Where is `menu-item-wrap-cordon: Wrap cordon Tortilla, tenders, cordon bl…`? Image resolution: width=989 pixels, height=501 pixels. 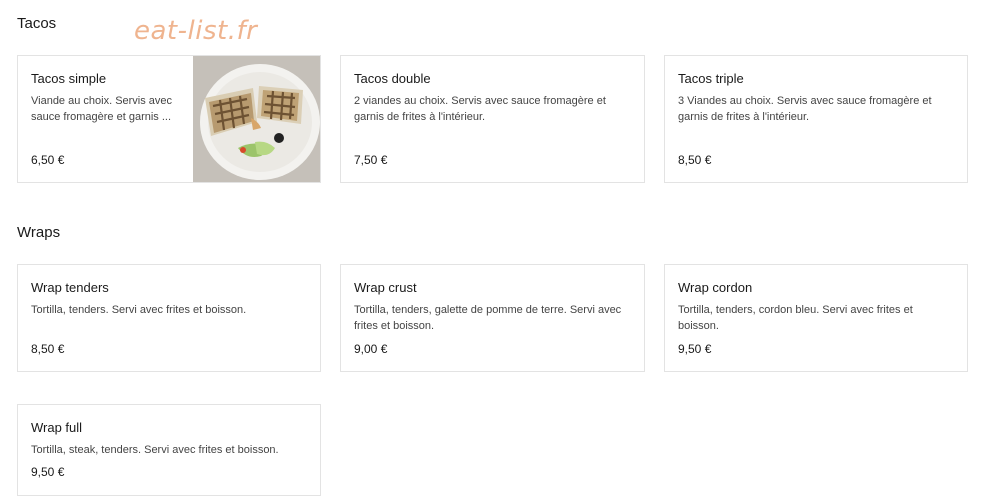 menu-item-wrap-cordon: Wrap cordon Tortilla, tenders, cordon bl… is located at coordinates (816, 318).